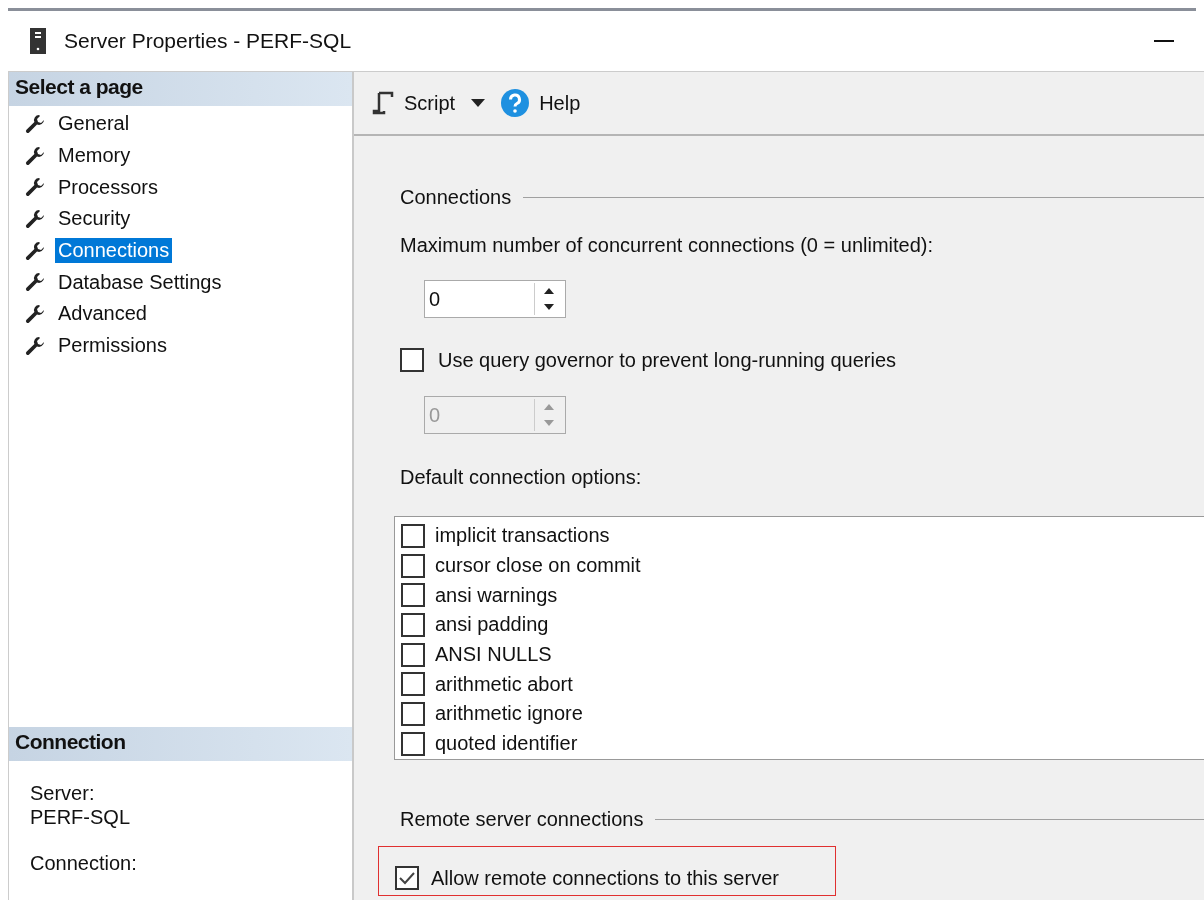 The width and height of the screenshot is (1204, 900). What do you see at coordinates (504, 684) in the screenshot?
I see `checkbox-label: arithmetic abort` at bounding box center [504, 684].